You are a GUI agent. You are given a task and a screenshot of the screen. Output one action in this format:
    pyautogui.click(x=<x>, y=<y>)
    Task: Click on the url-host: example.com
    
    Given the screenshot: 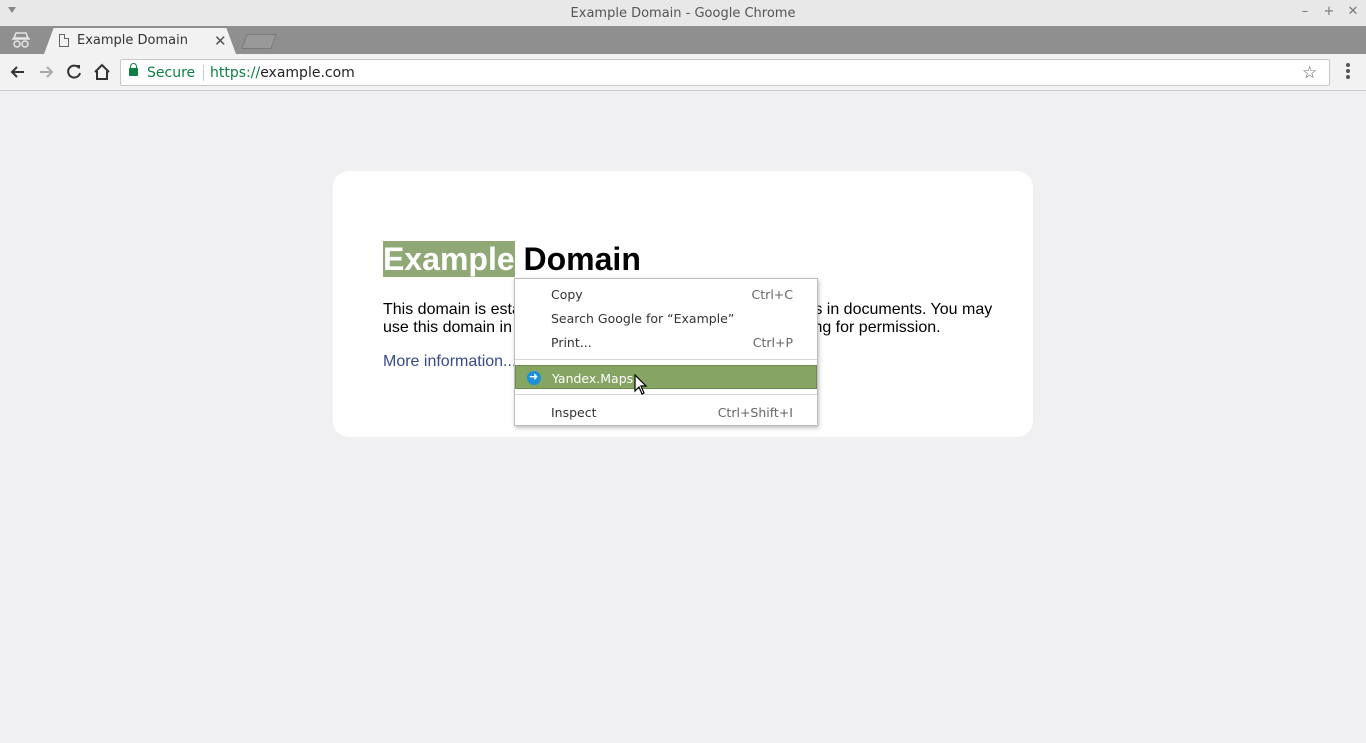 What is the action you would take?
    pyautogui.click(x=307, y=73)
    